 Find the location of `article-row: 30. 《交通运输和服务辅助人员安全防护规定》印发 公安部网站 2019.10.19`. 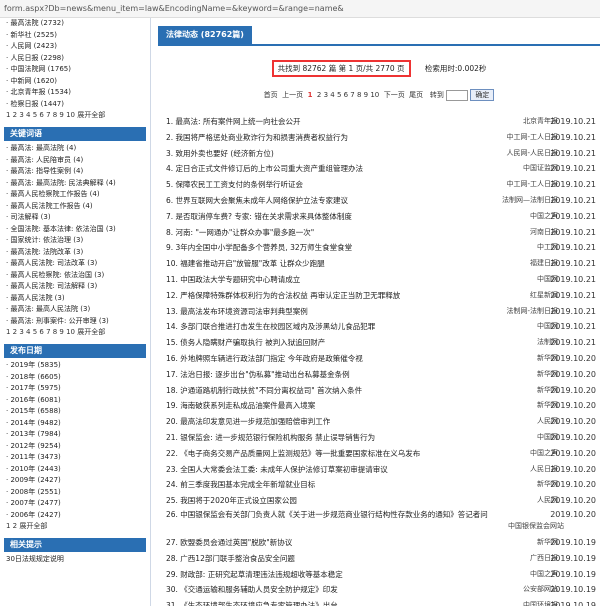

article-row: 30. 《交通运输和服务辅助人员安全防护规定》印发 公安部网站 2019.10.19 is located at coordinates (379, 590).